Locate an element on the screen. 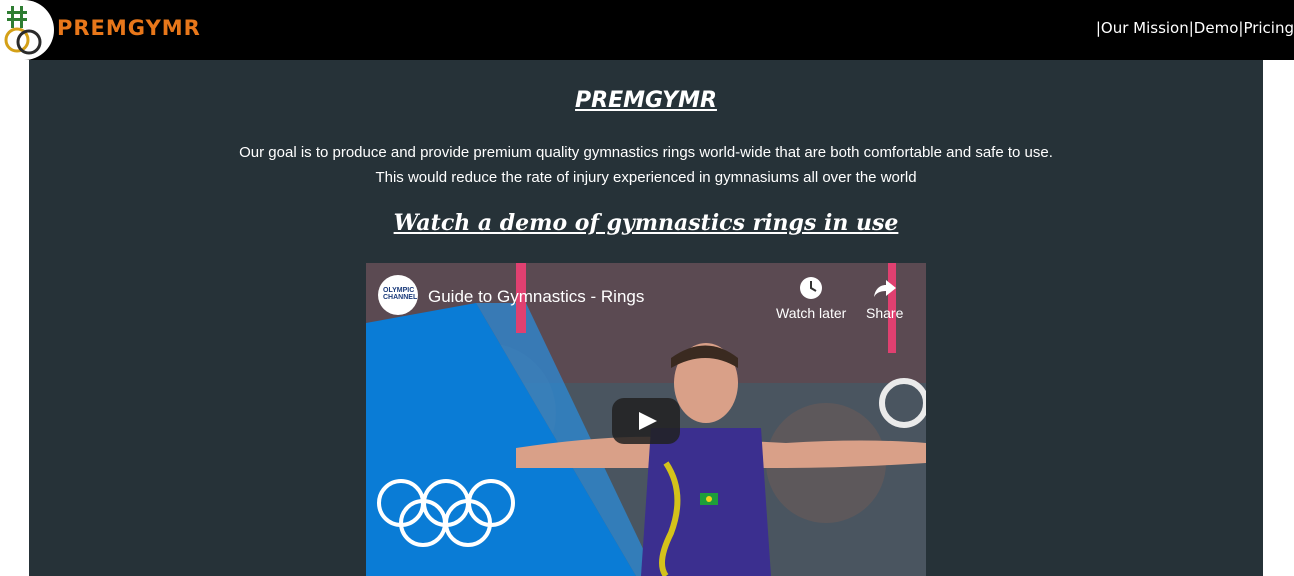  channel-avatar: OLYMPIC CHANNEL is located at coordinates (398, 295).